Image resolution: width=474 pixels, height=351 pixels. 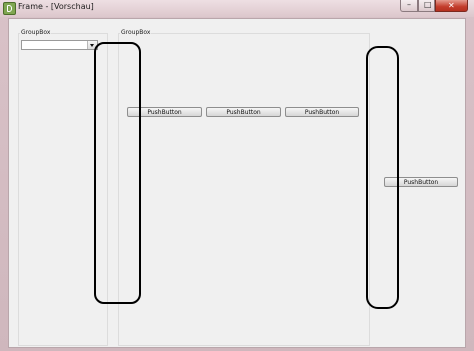 I want to click on close-button: ✕, so click(x=451, y=6).